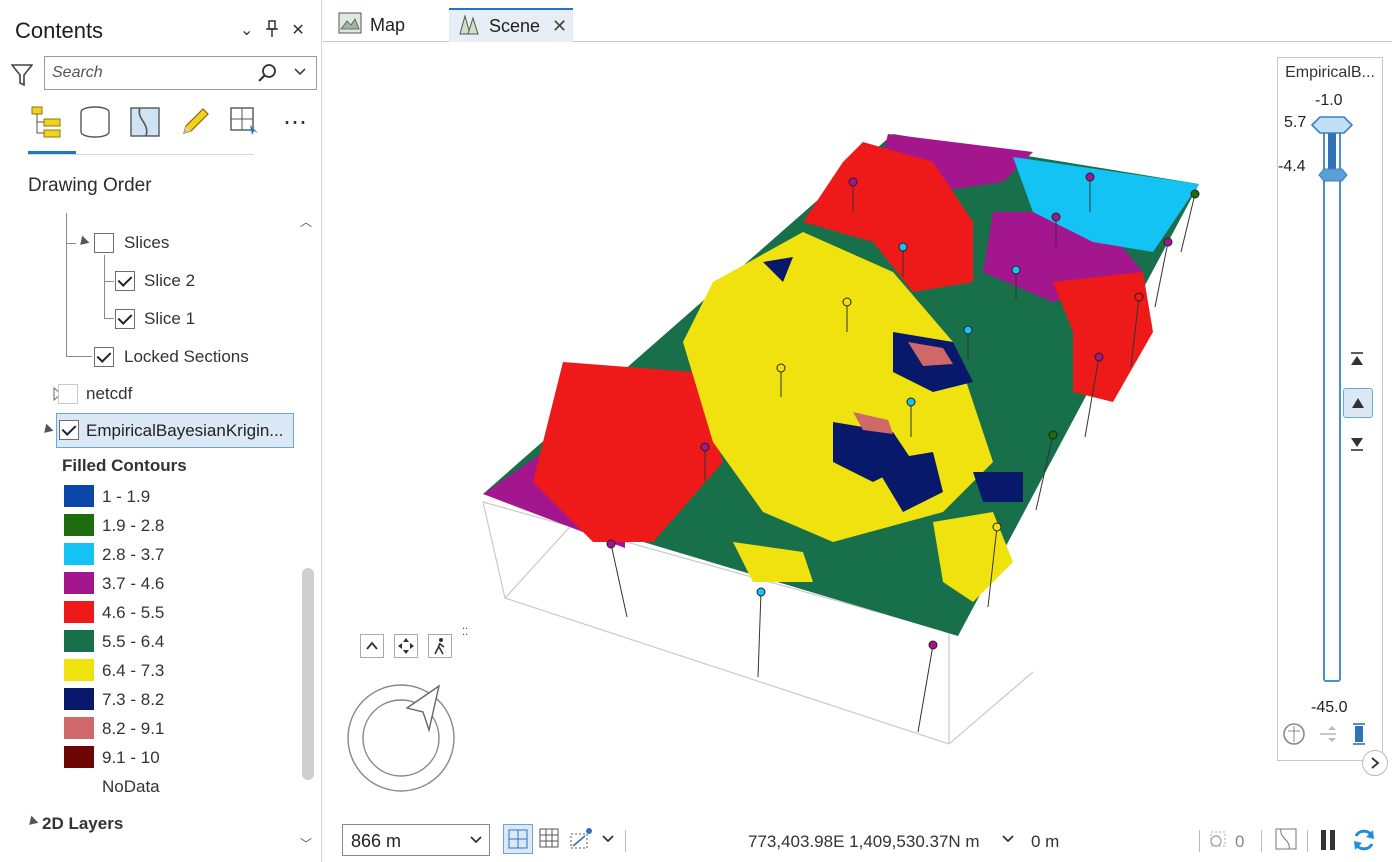 This screenshot has width=1392, height=862. I want to click on scroll-down-icon: ﹀, so click(306, 843).